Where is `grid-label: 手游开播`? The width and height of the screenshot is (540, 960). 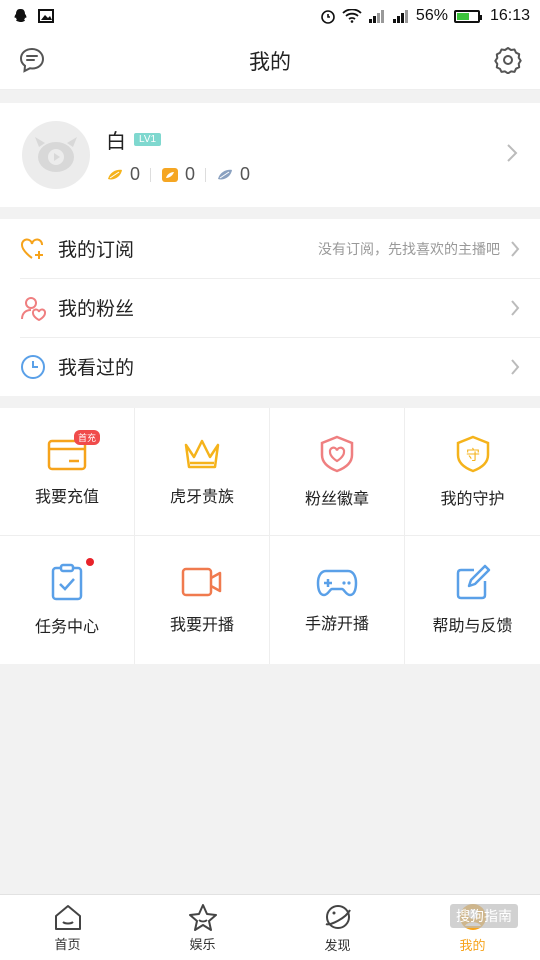
grid-label: 手游开播 is located at coordinates (336, 624).